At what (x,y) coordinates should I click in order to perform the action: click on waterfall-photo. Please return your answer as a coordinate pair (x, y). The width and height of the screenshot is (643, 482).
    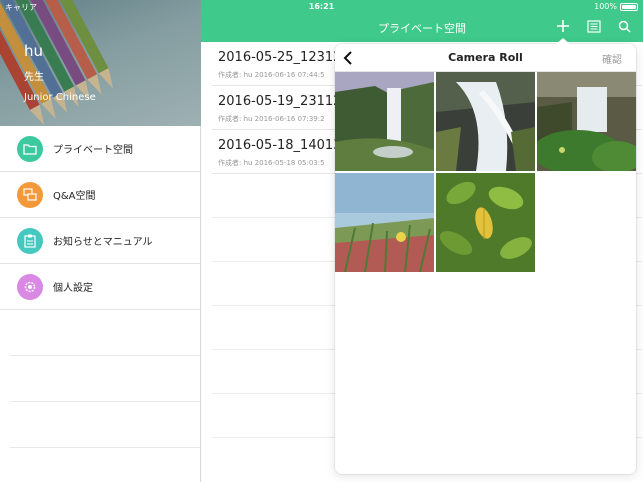
    Looking at the image, I should click on (384, 121).